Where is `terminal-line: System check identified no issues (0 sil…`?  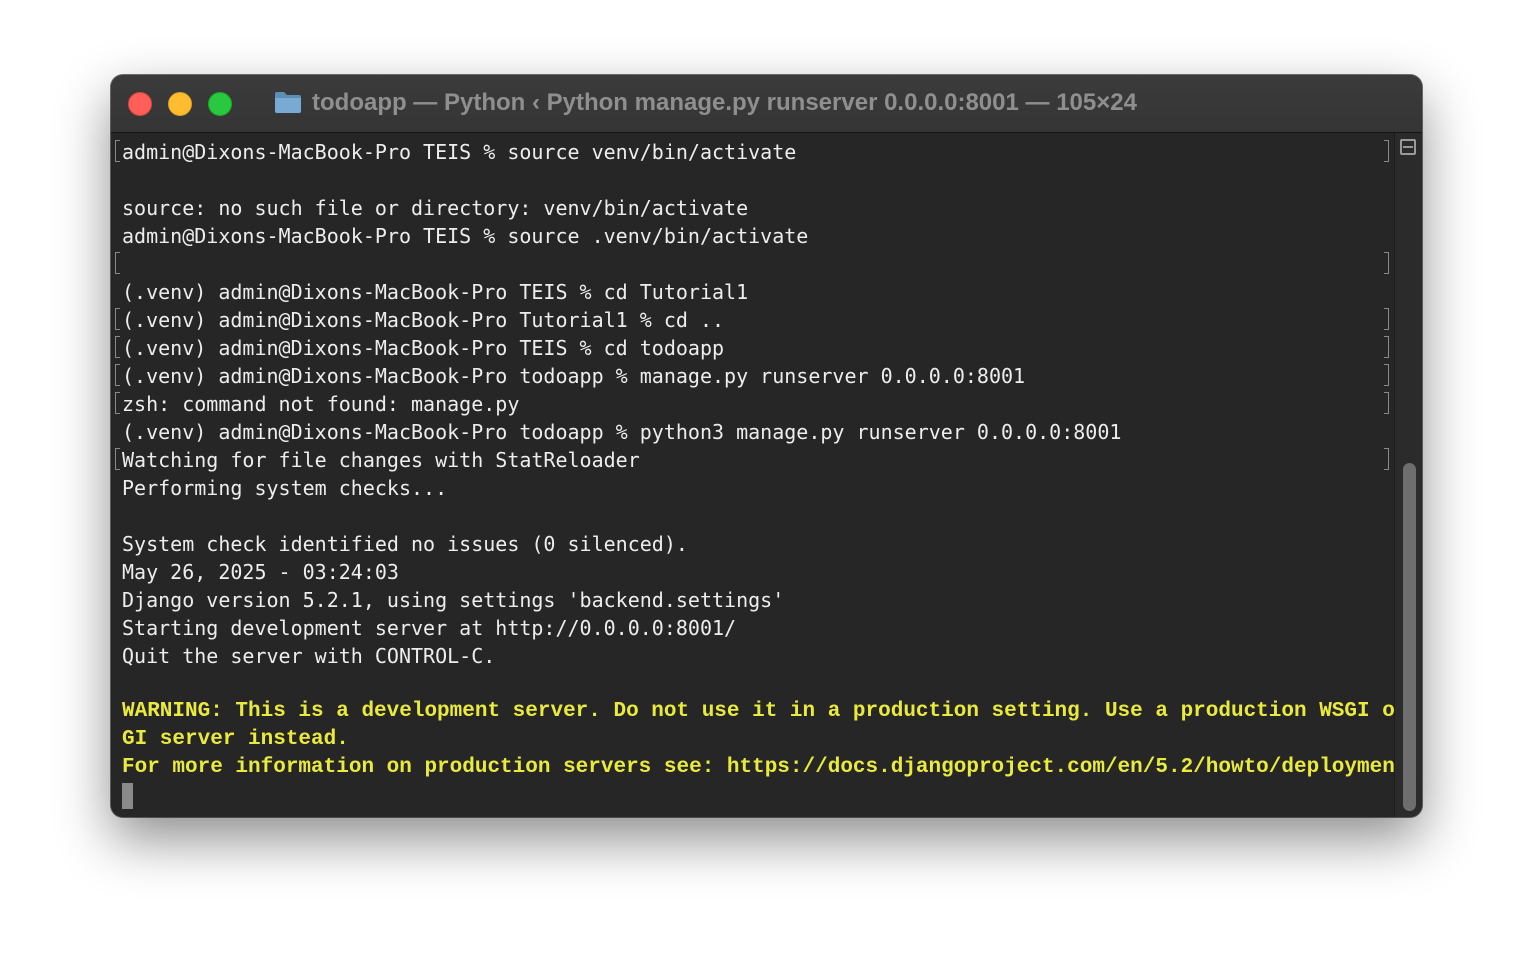
terminal-line: System check identified no issues (0 sil… is located at coordinates (757, 544).